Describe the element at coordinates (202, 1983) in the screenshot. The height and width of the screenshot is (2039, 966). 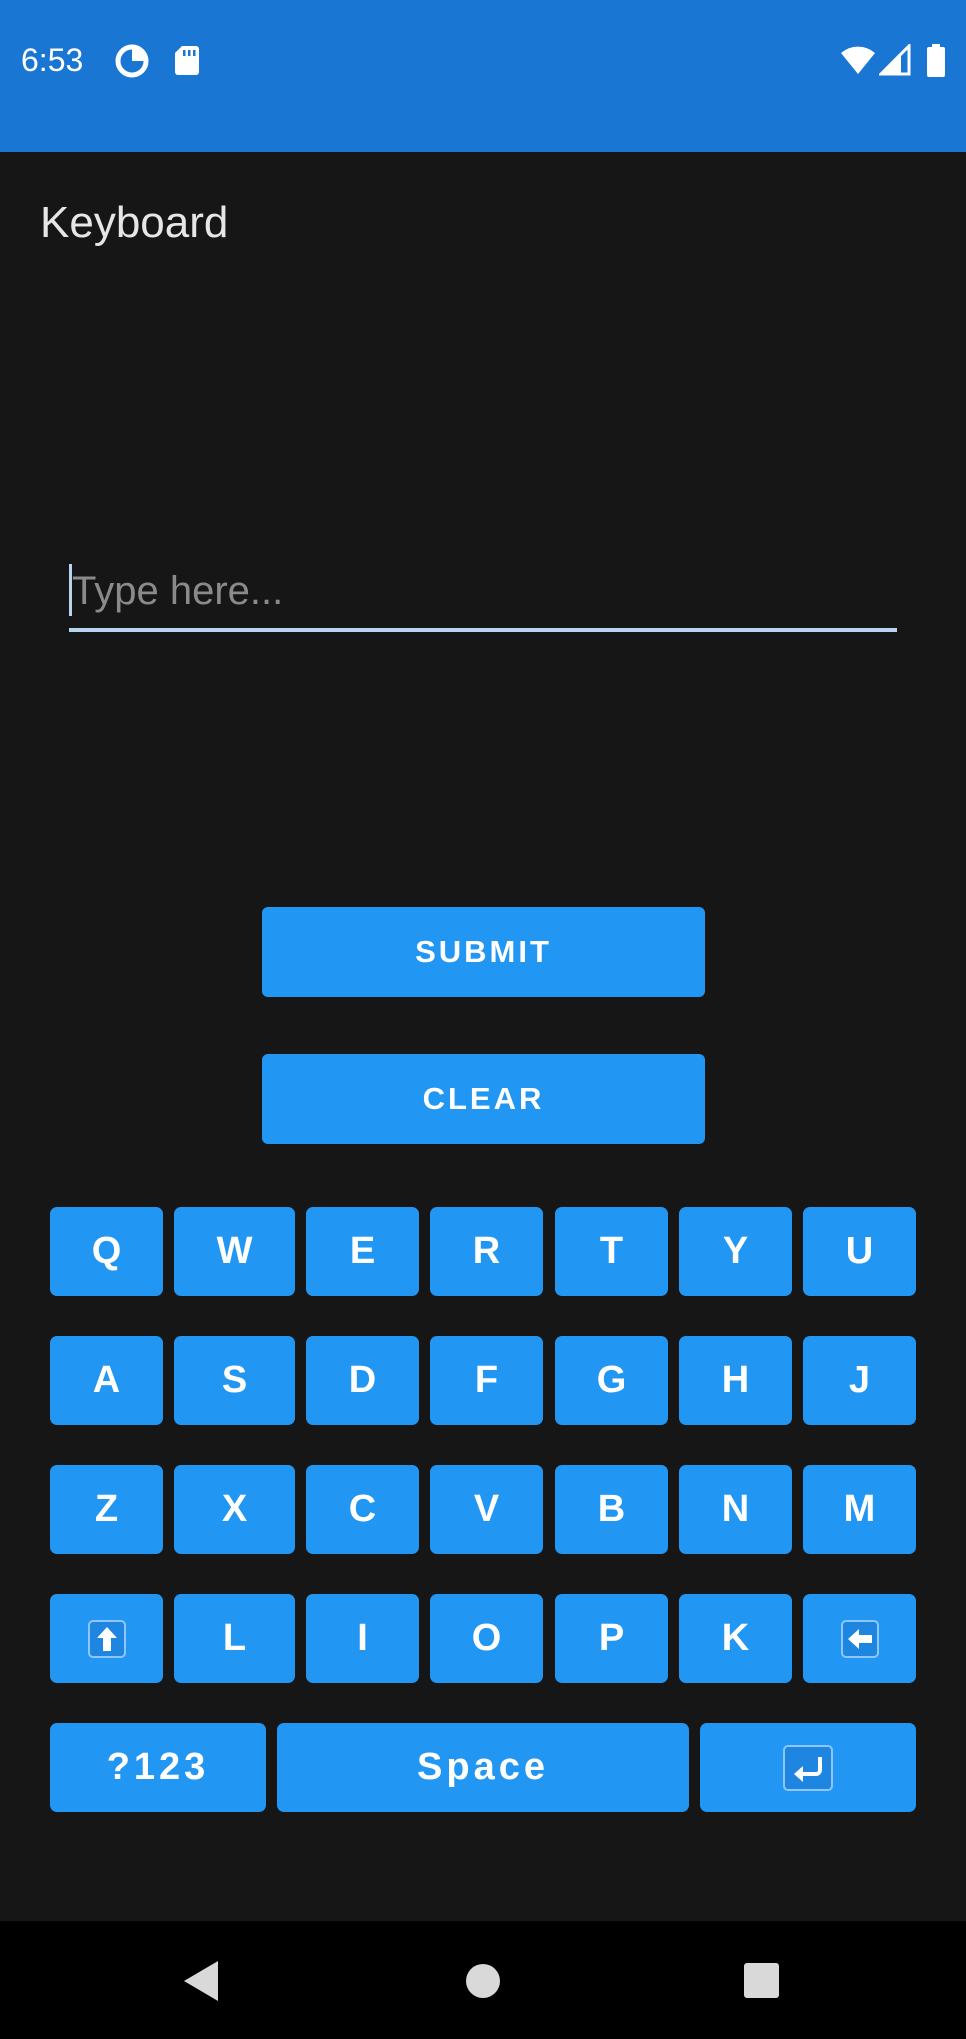
I see `back-icon` at that location.